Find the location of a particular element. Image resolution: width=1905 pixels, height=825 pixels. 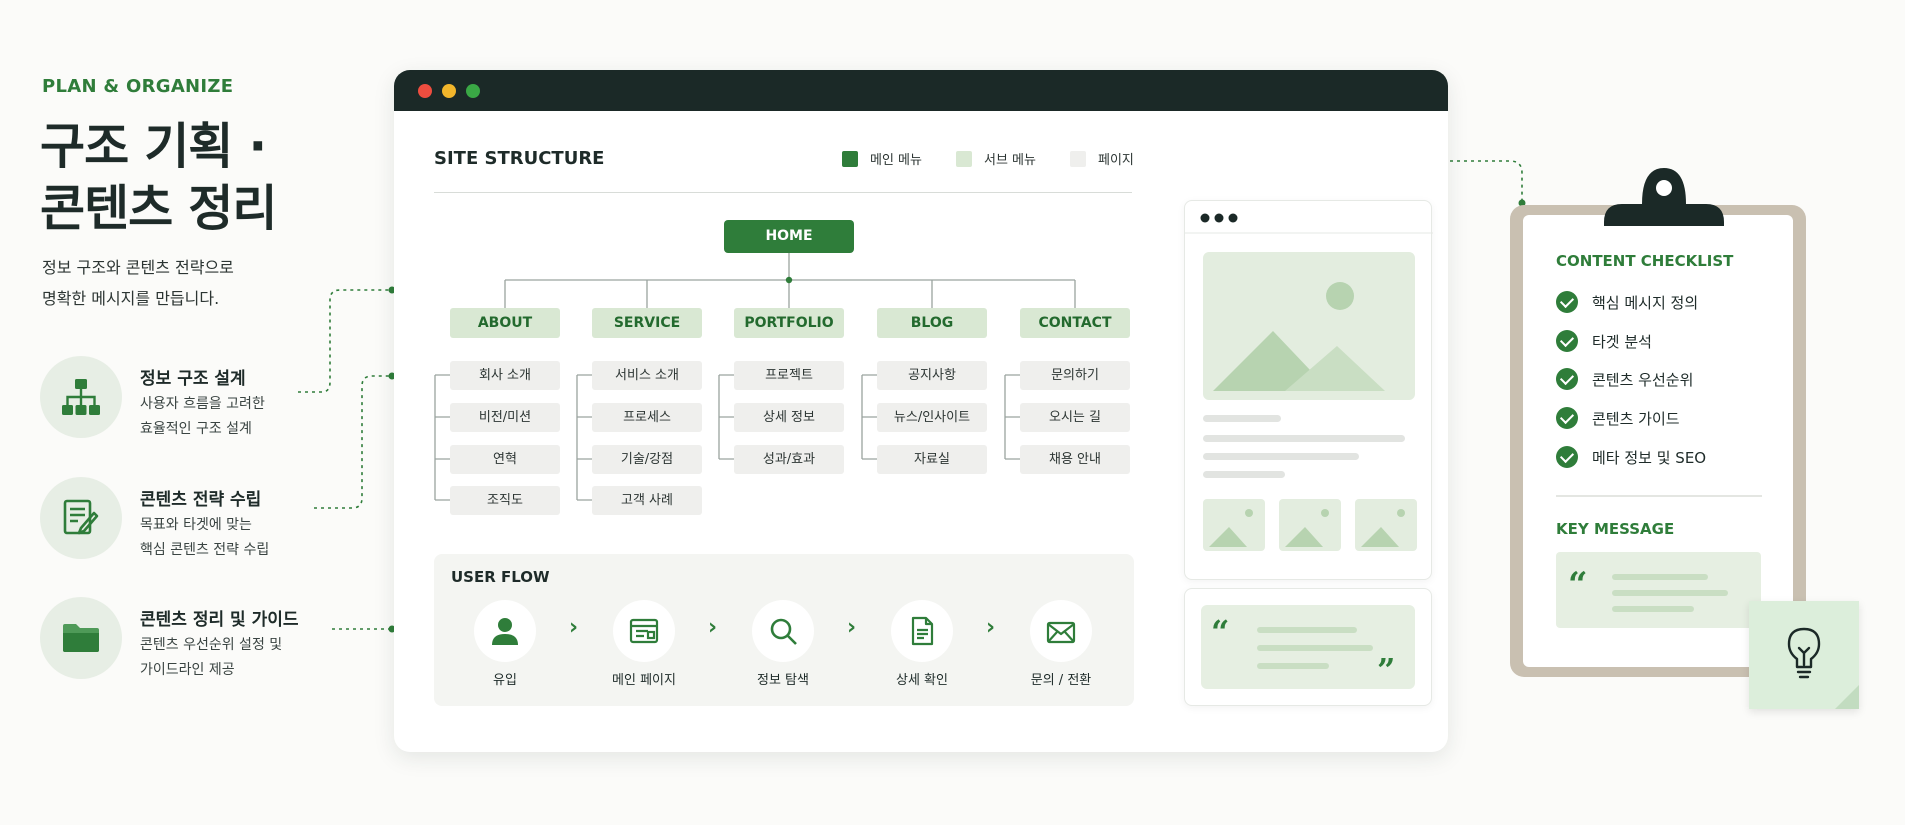

quote-icon: “ is located at coordinates (1648, 588).